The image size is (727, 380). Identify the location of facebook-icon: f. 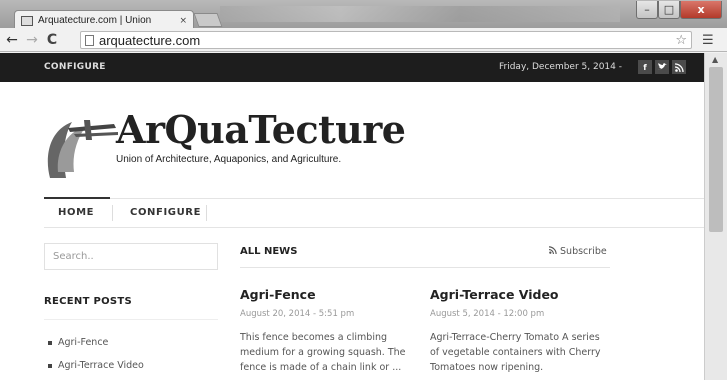
(645, 67).